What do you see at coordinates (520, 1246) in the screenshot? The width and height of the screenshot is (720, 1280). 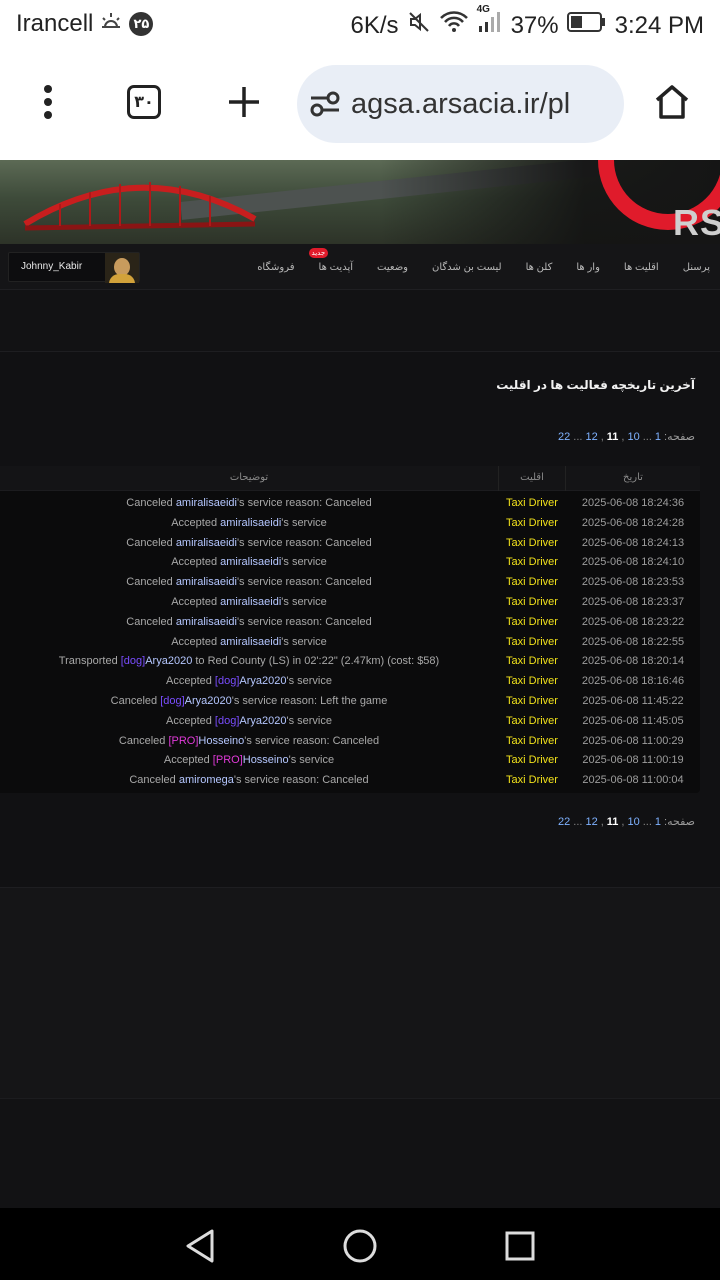 I see `recents-icon` at bounding box center [520, 1246].